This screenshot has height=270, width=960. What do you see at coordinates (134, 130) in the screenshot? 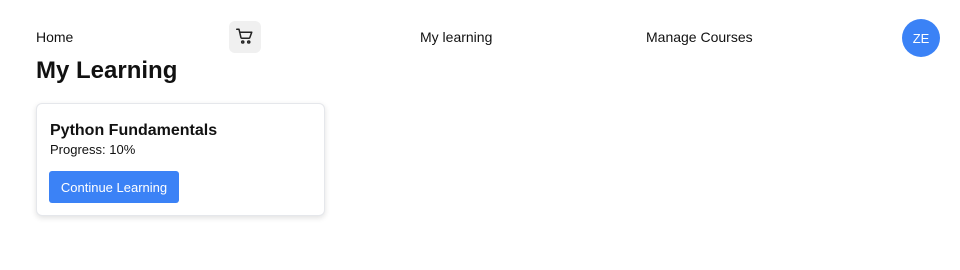
I see `course-title: Python Fundamentals` at bounding box center [134, 130].